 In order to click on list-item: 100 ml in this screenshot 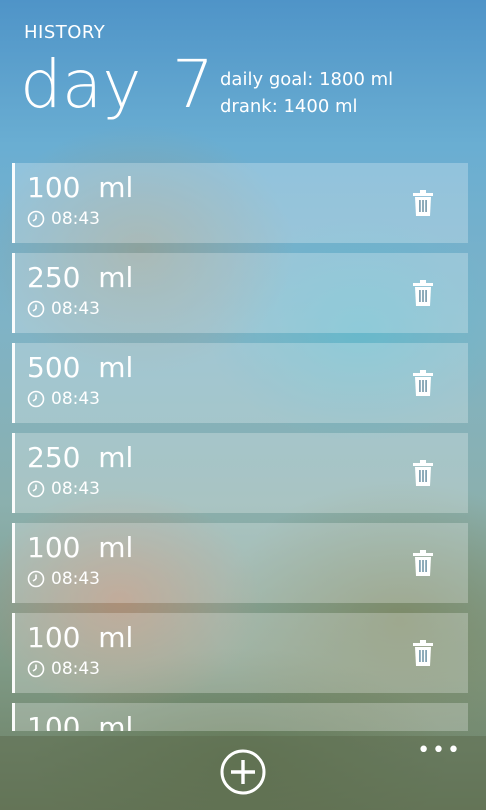, I will do `click(240, 717)`.